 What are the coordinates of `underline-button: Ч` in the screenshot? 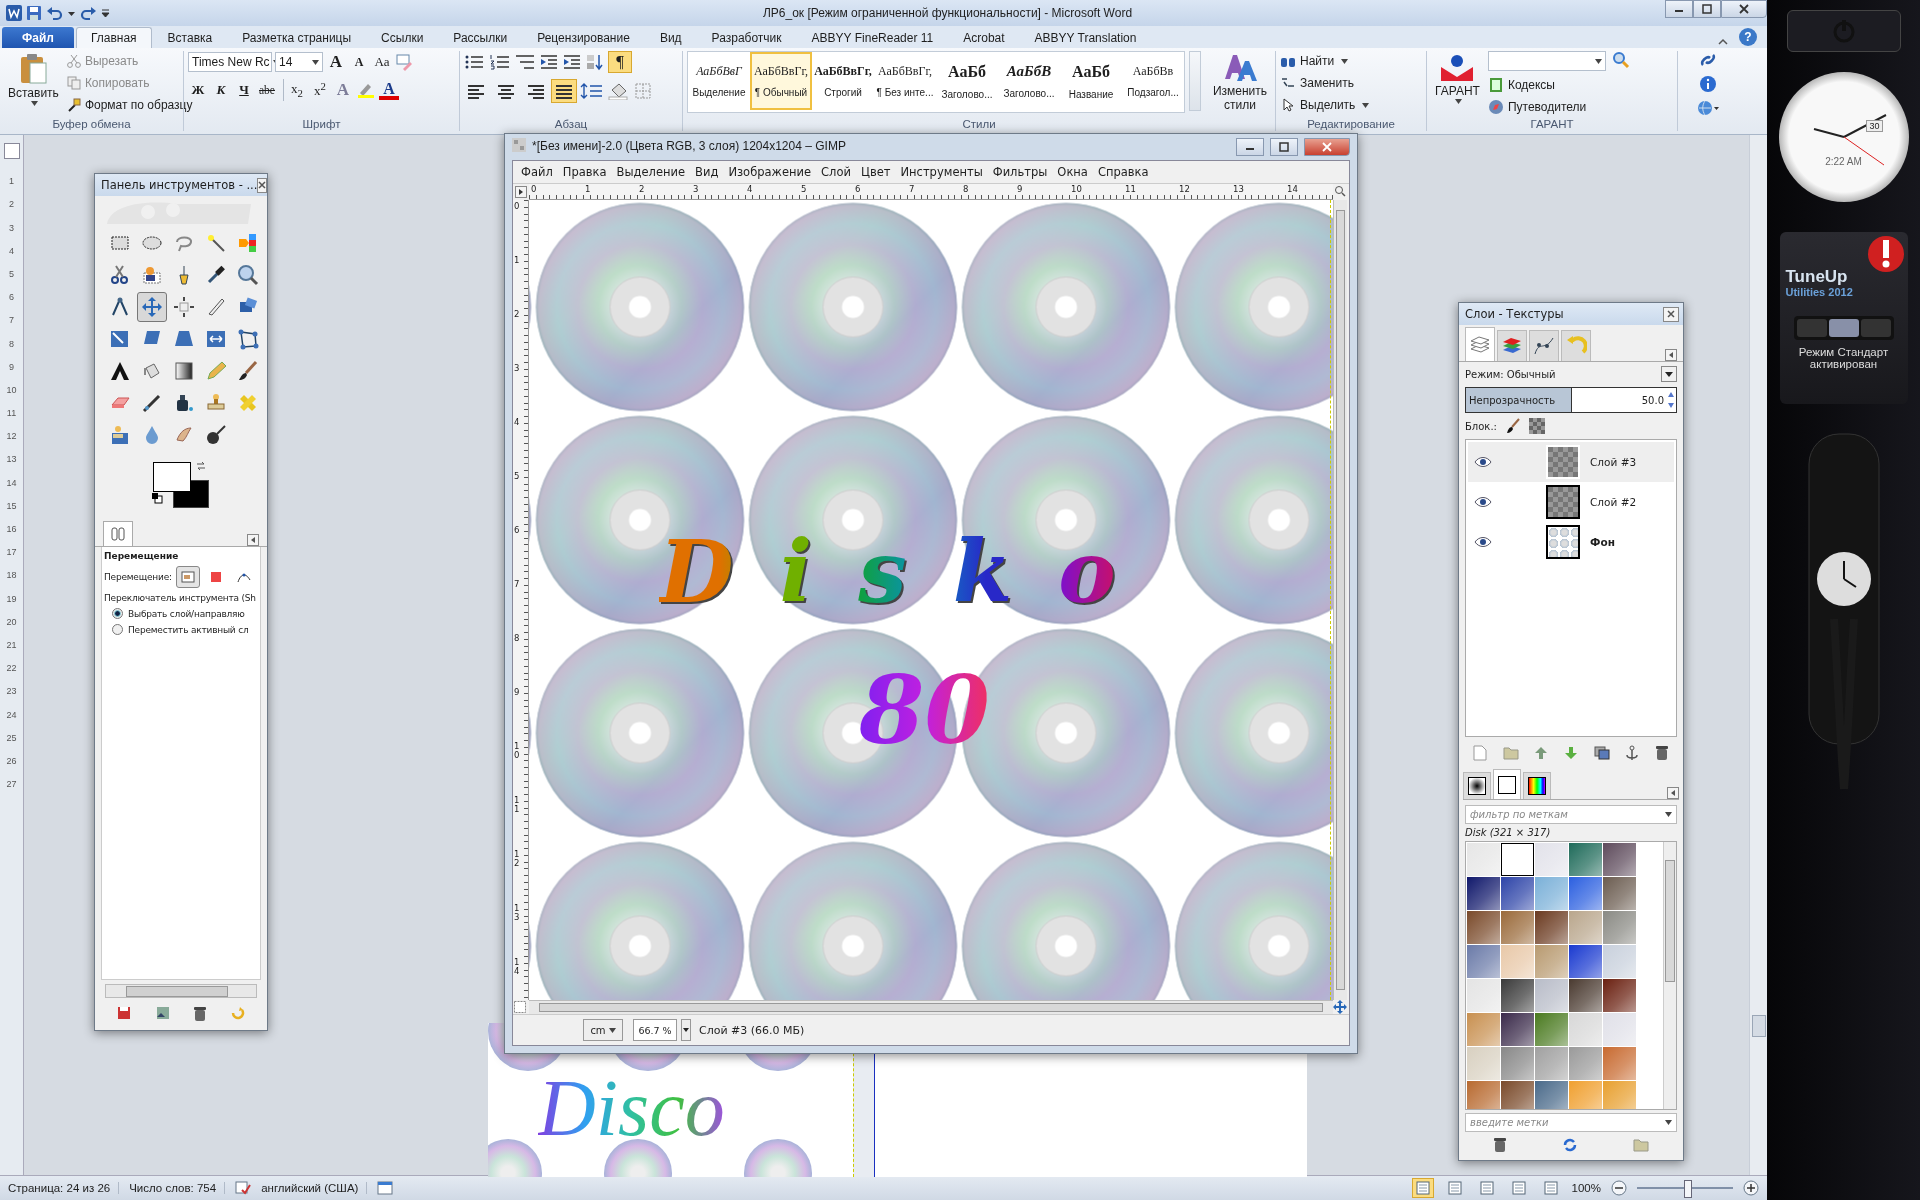 It's located at (244, 90).